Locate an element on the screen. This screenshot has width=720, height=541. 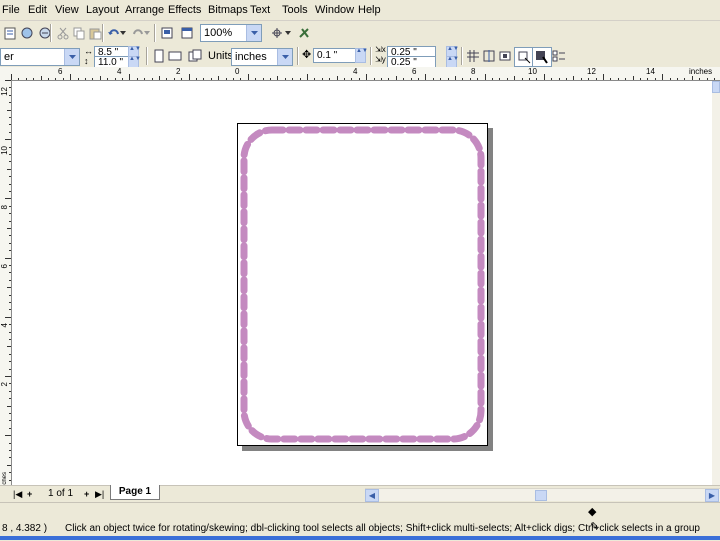
zoom-level-select: 100% is located at coordinates (231, 33).